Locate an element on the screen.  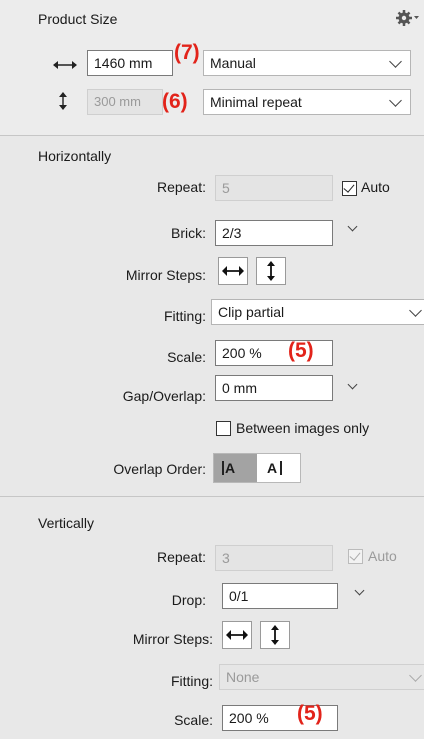
horizontal-scale-input: 200 % is located at coordinates (274, 353).